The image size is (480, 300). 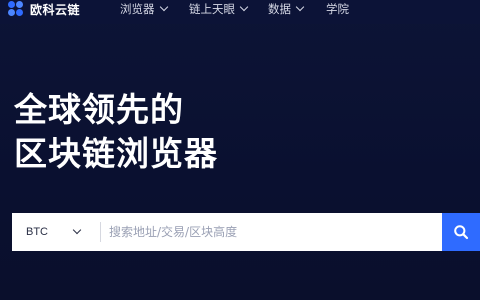 I want to click on search-icon, so click(x=461, y=232).